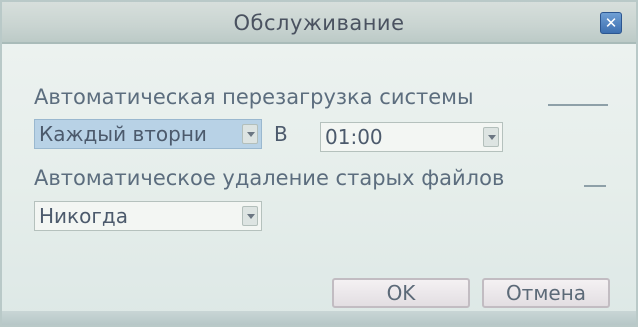  I want to click on auto-reboot-label: Автоматическая перезагрузка системы, so click(254, 97).